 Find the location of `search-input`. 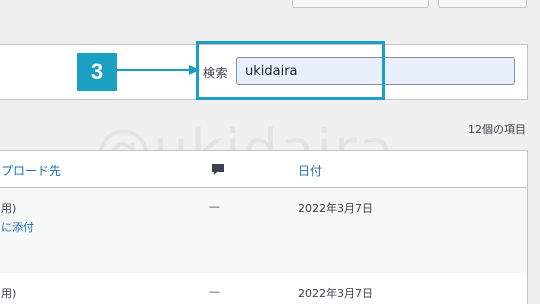

search-input is located at coordinates (375, 71).